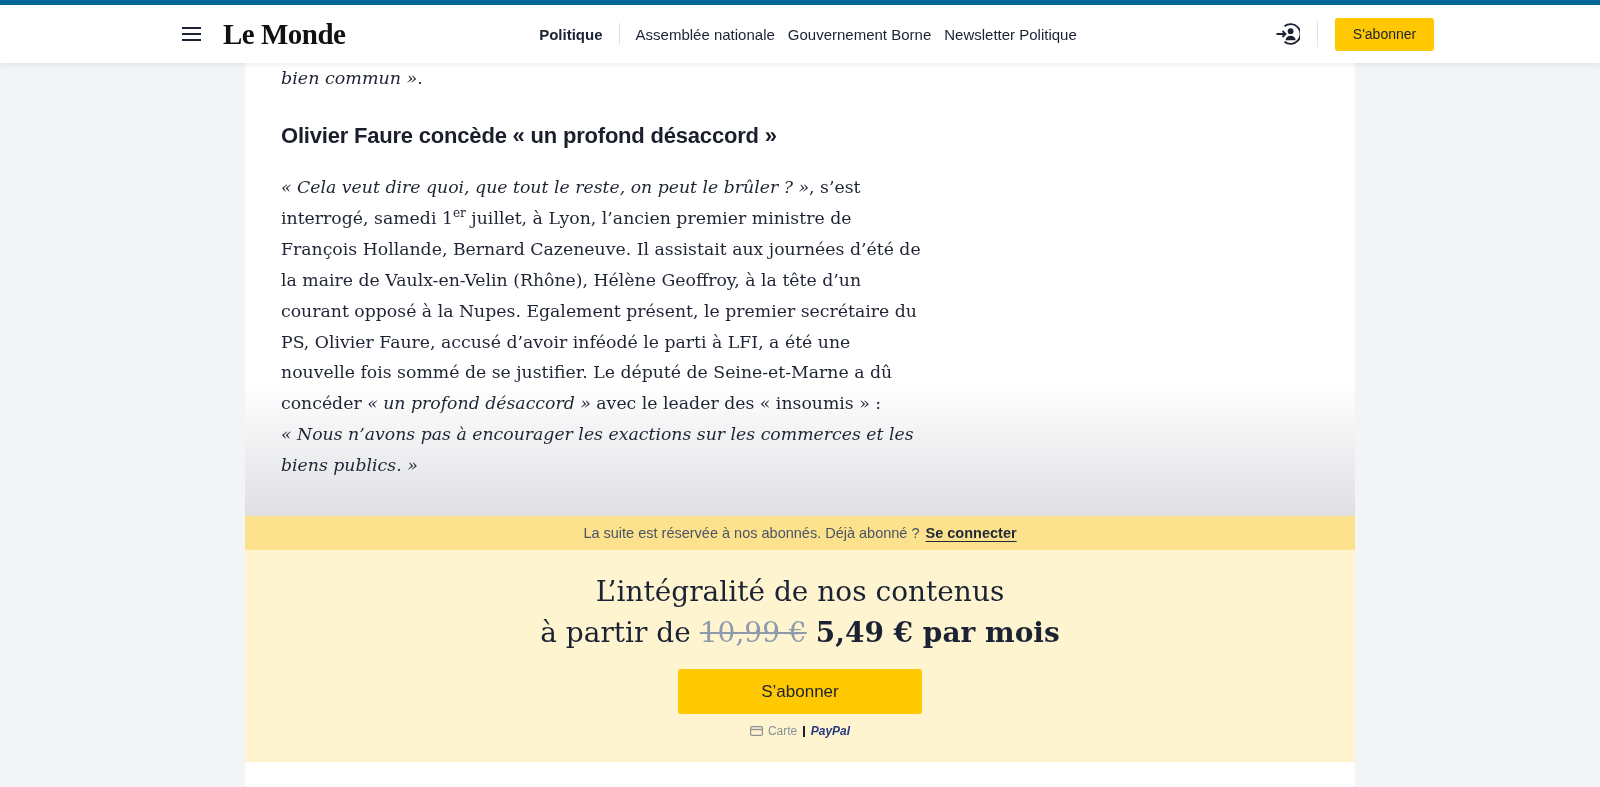 The height and width of the screenshot is (787, 1600). Describe the element at coordinates (615, 633) in the screenshot. I see `price-intro: à partir de` at that location.